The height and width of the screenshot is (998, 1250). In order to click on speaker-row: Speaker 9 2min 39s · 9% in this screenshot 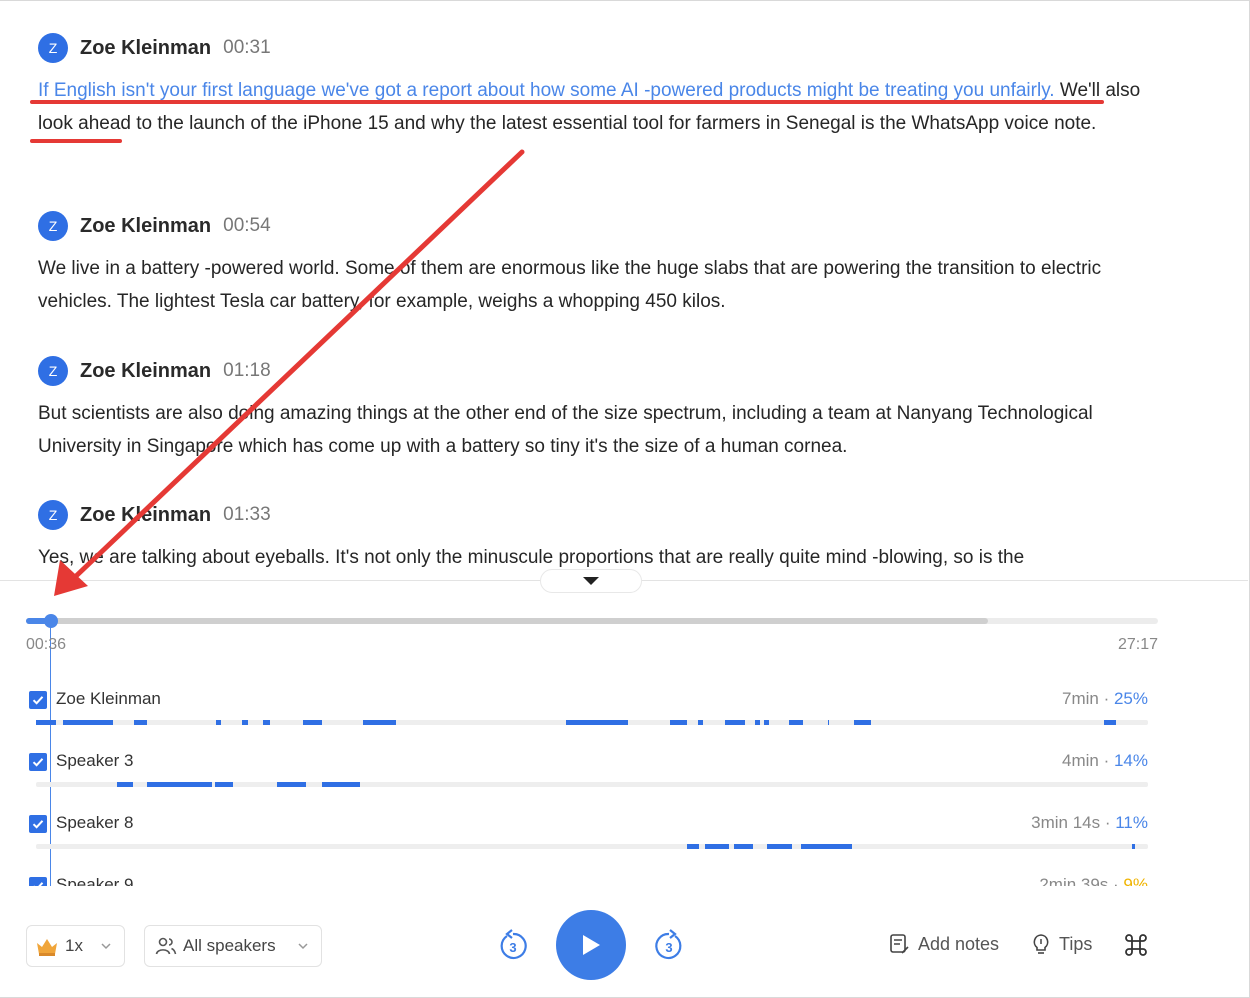, I will do `click(624, 876)`.